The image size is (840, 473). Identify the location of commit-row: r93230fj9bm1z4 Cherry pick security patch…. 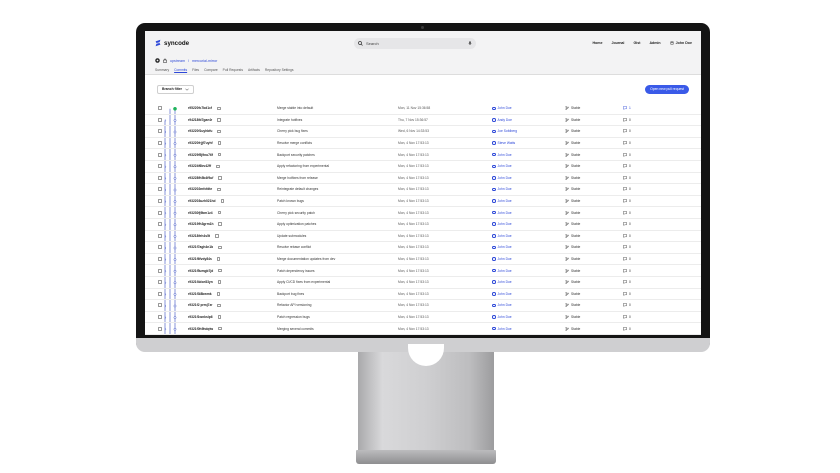
(423, 213).